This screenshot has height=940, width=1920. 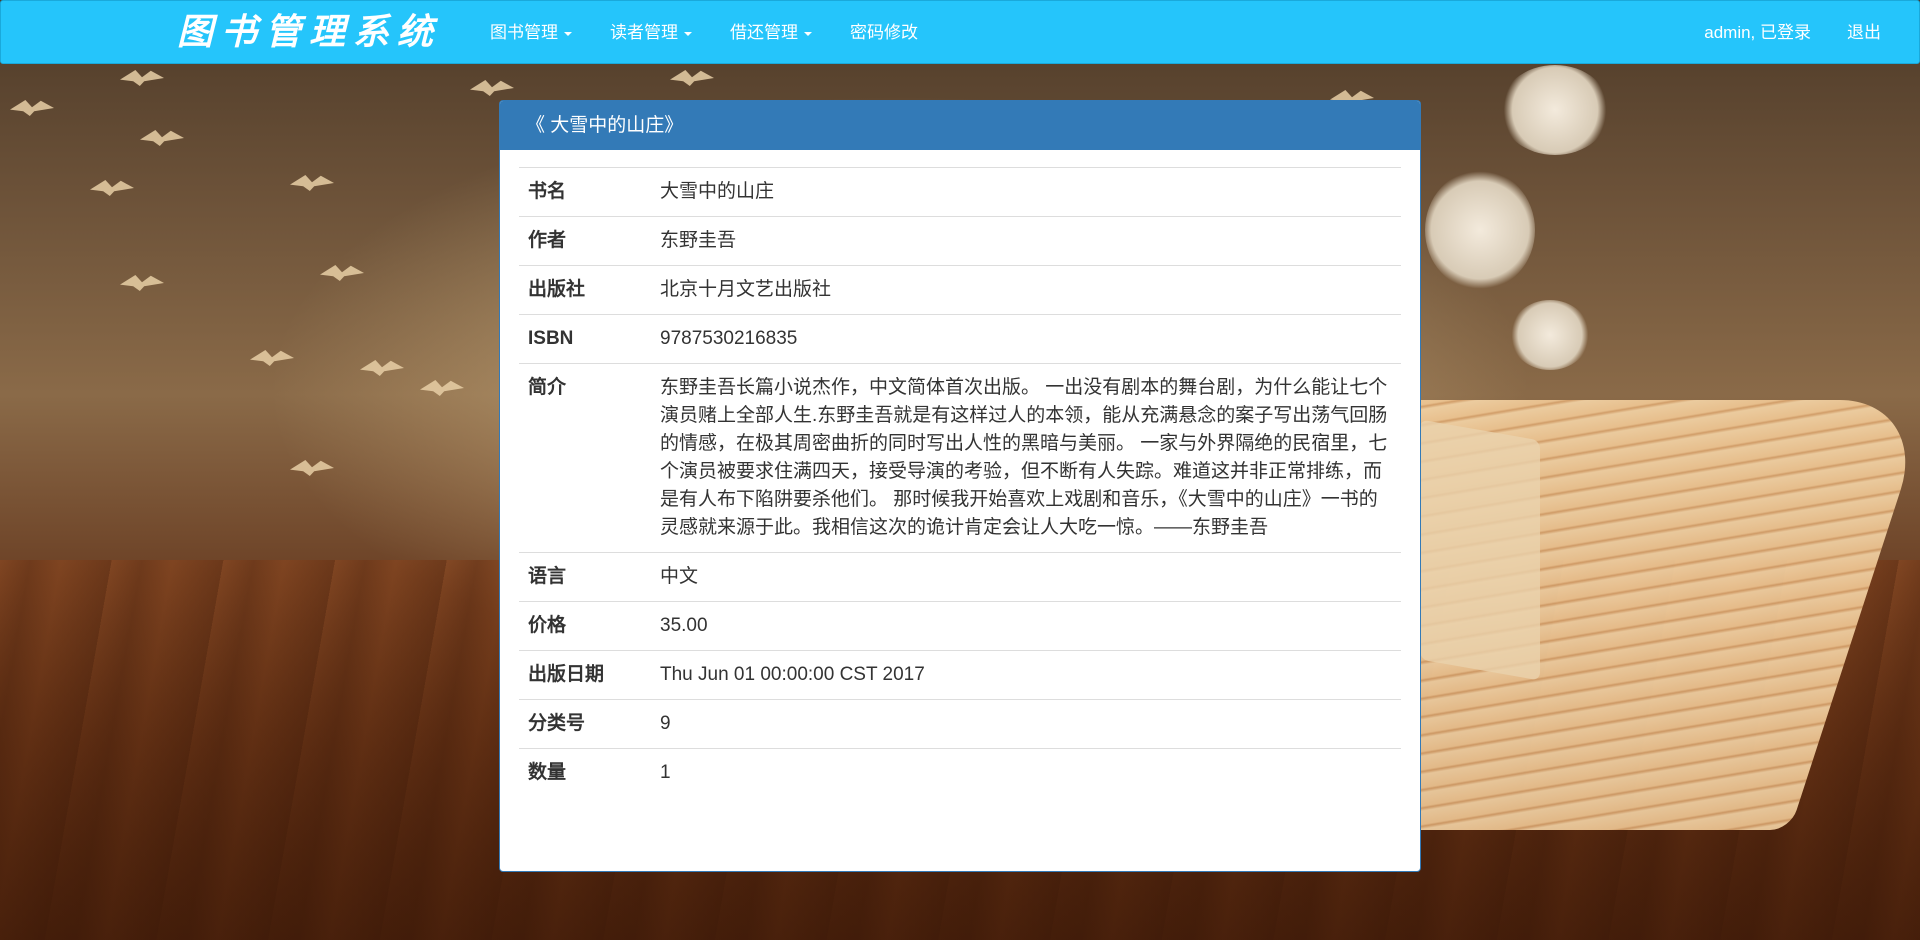 I want to click on table-row: ISBN 9787530216835, so click(x=960, y=339).